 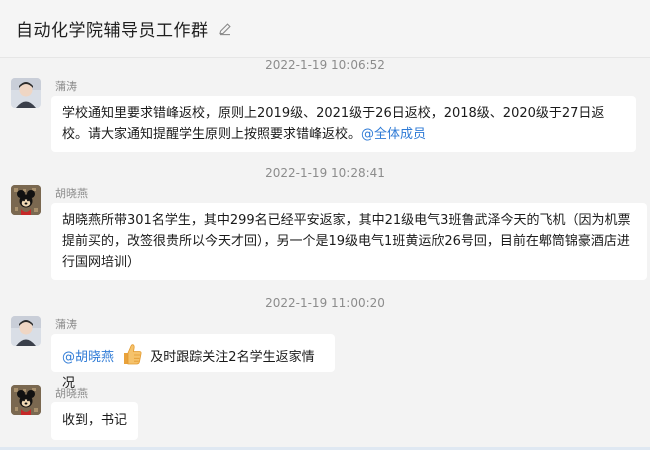 What do you see at coordinates (325, 303) in the screenshot?
I see `message-timestamp: 2022-1-19 11:00:20` at bounding box center [325, 303].